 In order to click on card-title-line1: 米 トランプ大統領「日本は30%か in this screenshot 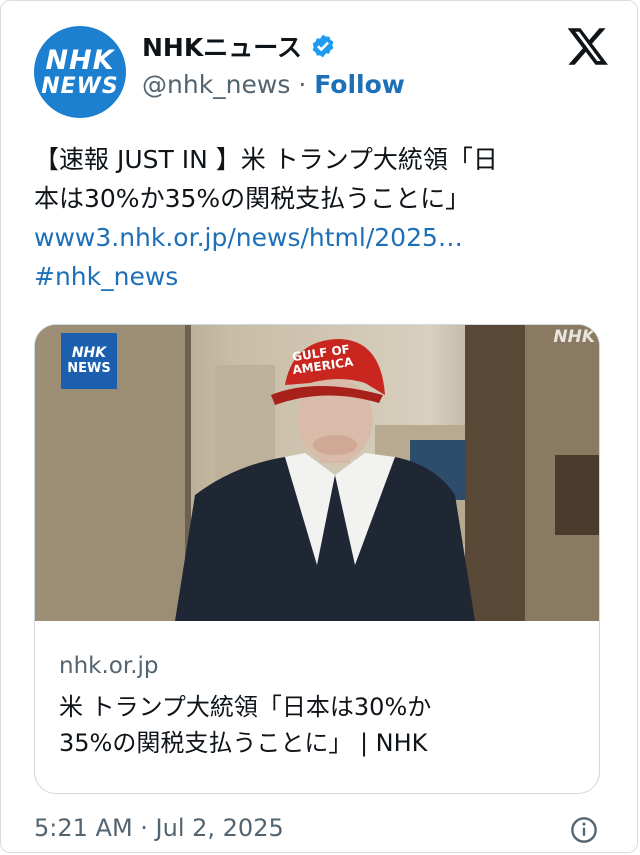, I will do `click(245, 707)`.